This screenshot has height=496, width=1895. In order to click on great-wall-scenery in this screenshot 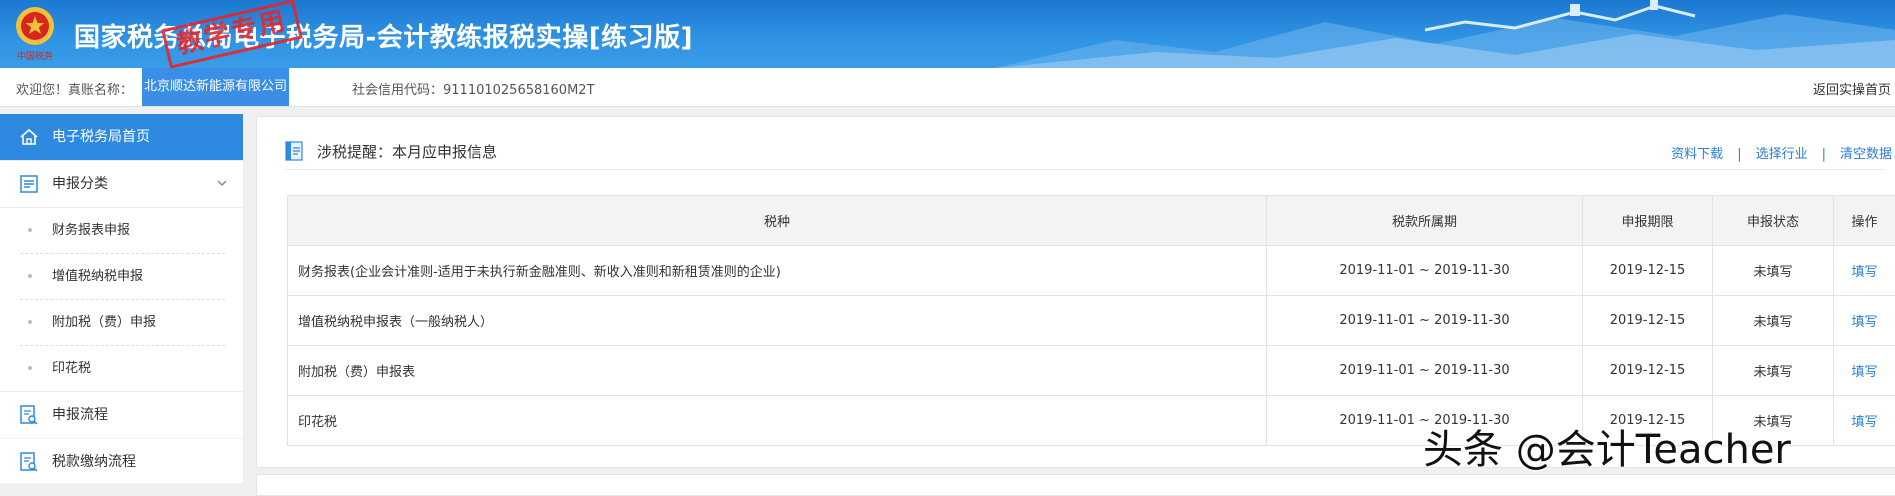, I will do `click(1445, 34)`.